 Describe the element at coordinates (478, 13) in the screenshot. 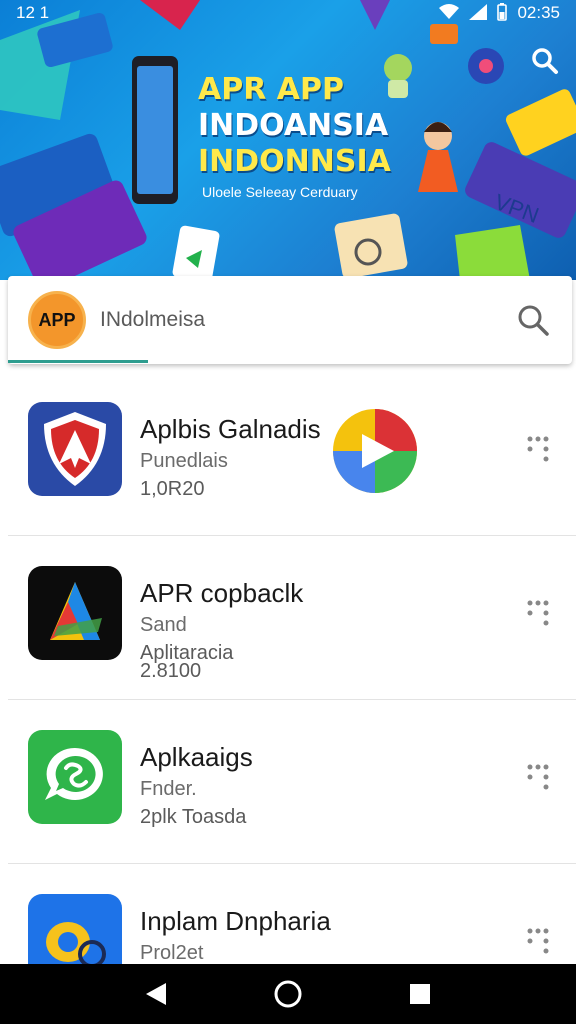

I see `signal-icon` at that location.